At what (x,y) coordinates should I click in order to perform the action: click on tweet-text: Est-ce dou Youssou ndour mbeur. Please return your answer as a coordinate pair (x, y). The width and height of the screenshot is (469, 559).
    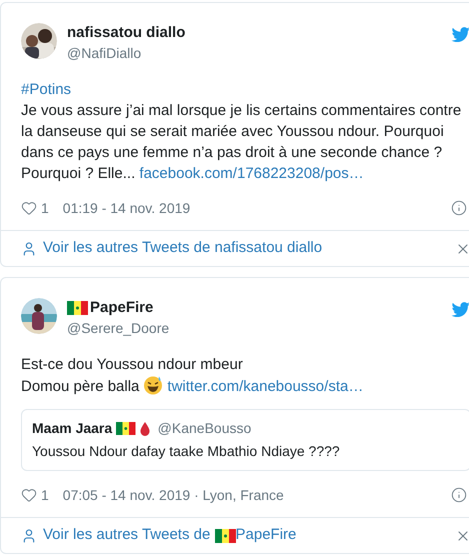
    Looking at the image, I should click on (132, 365).